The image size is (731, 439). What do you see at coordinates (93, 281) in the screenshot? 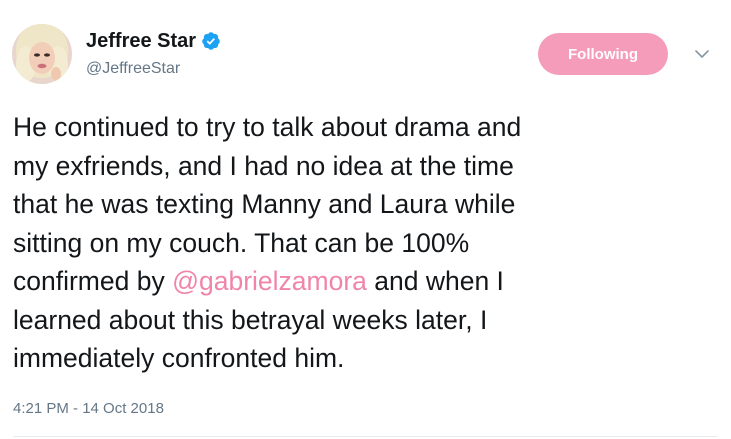
I see `tweet-text-segment: confirmed by` at bounding box center [93, 281].